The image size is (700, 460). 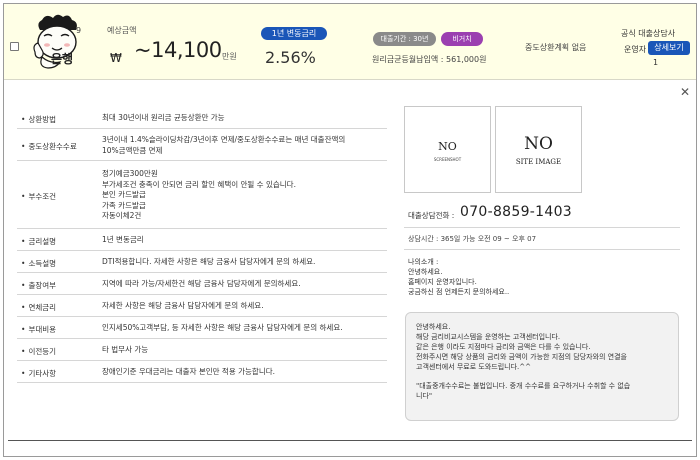 What do you see at coordinates (404, 39) in the screenshot?
I see `loan-term-badge: 대출기간 : 30년` at bounding box center [404, 39].